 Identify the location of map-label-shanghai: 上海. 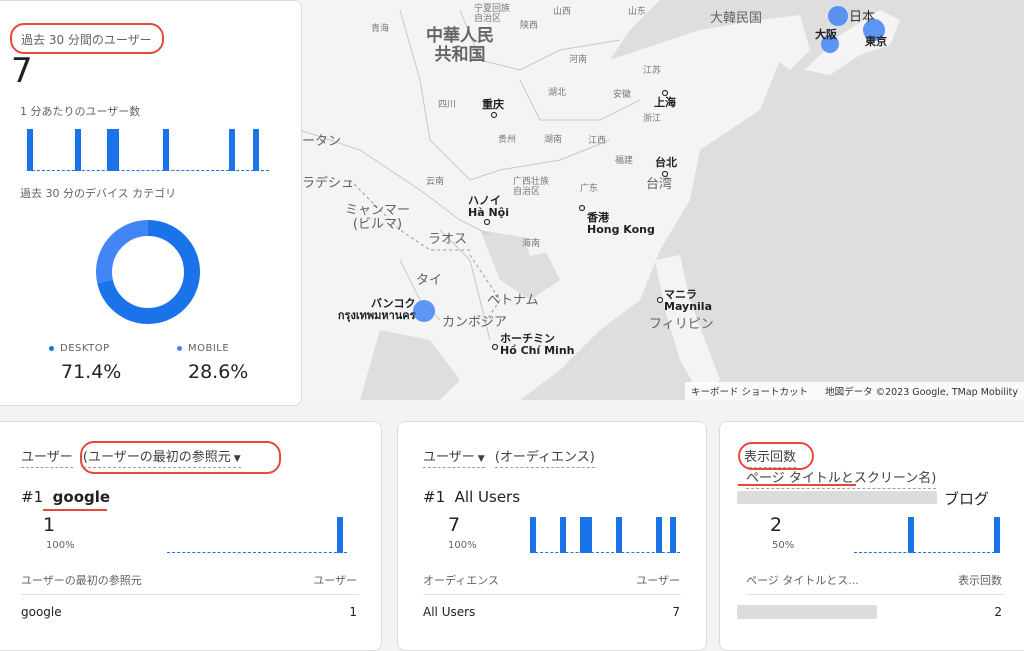
(665, 102).